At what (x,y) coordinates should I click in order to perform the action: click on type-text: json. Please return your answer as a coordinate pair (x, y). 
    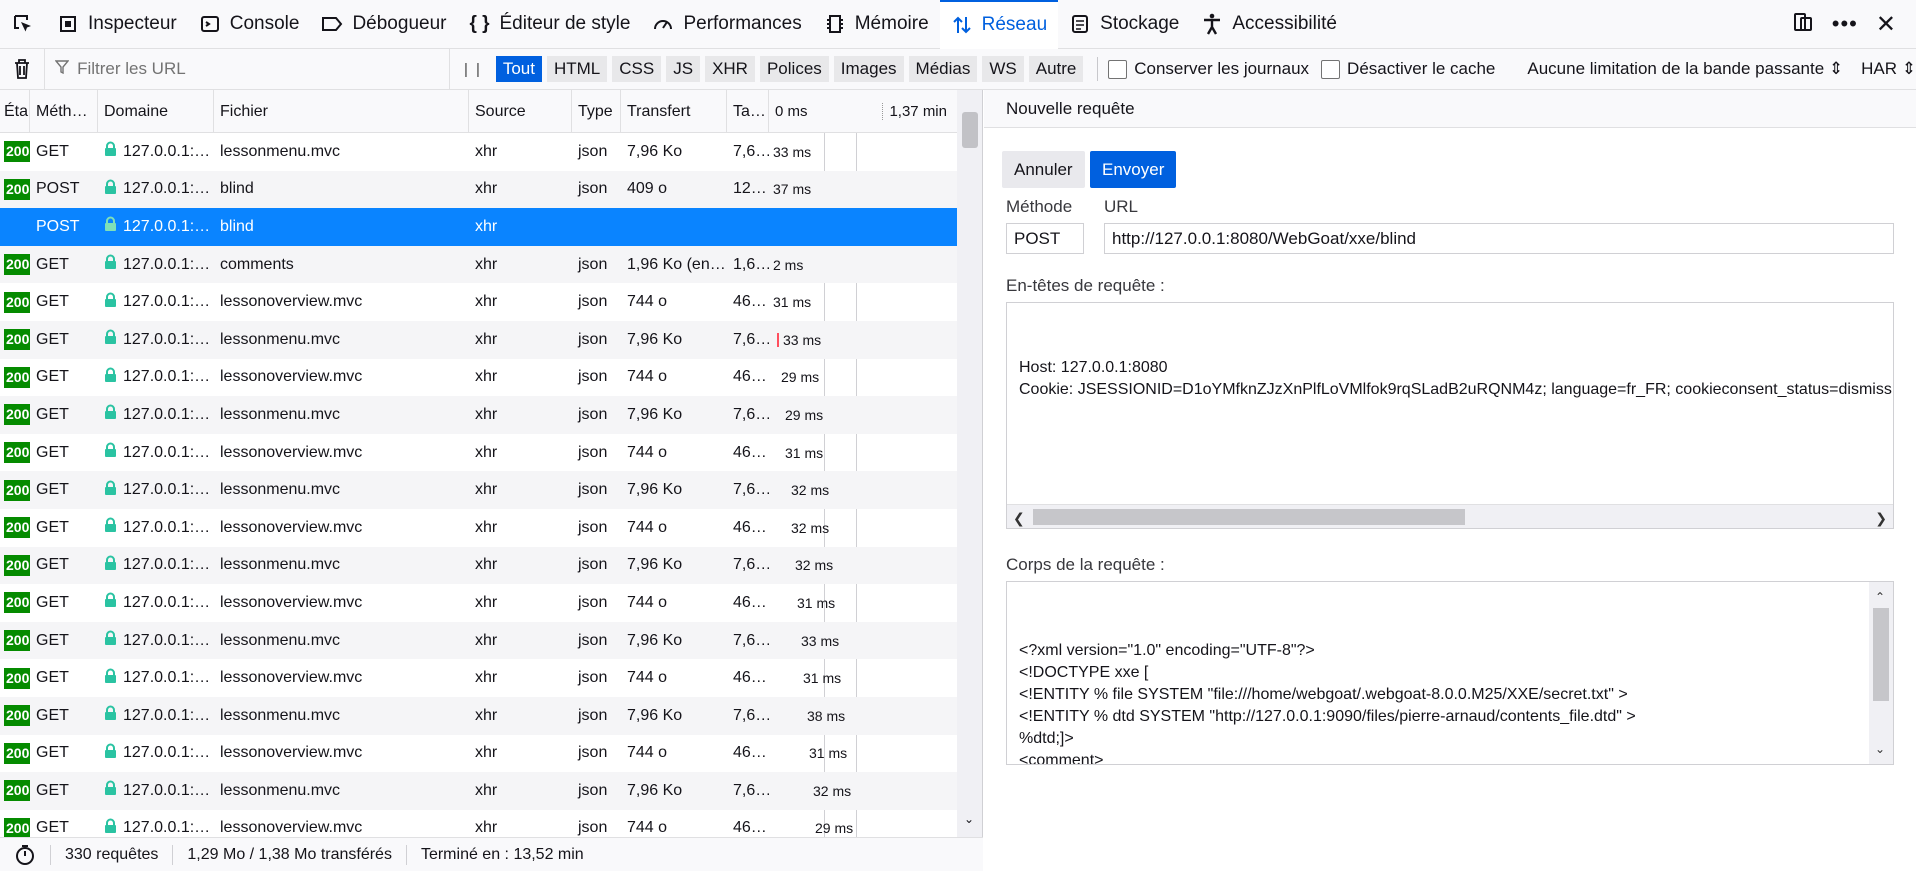
    Looking at the image, I should click on (593, 452).